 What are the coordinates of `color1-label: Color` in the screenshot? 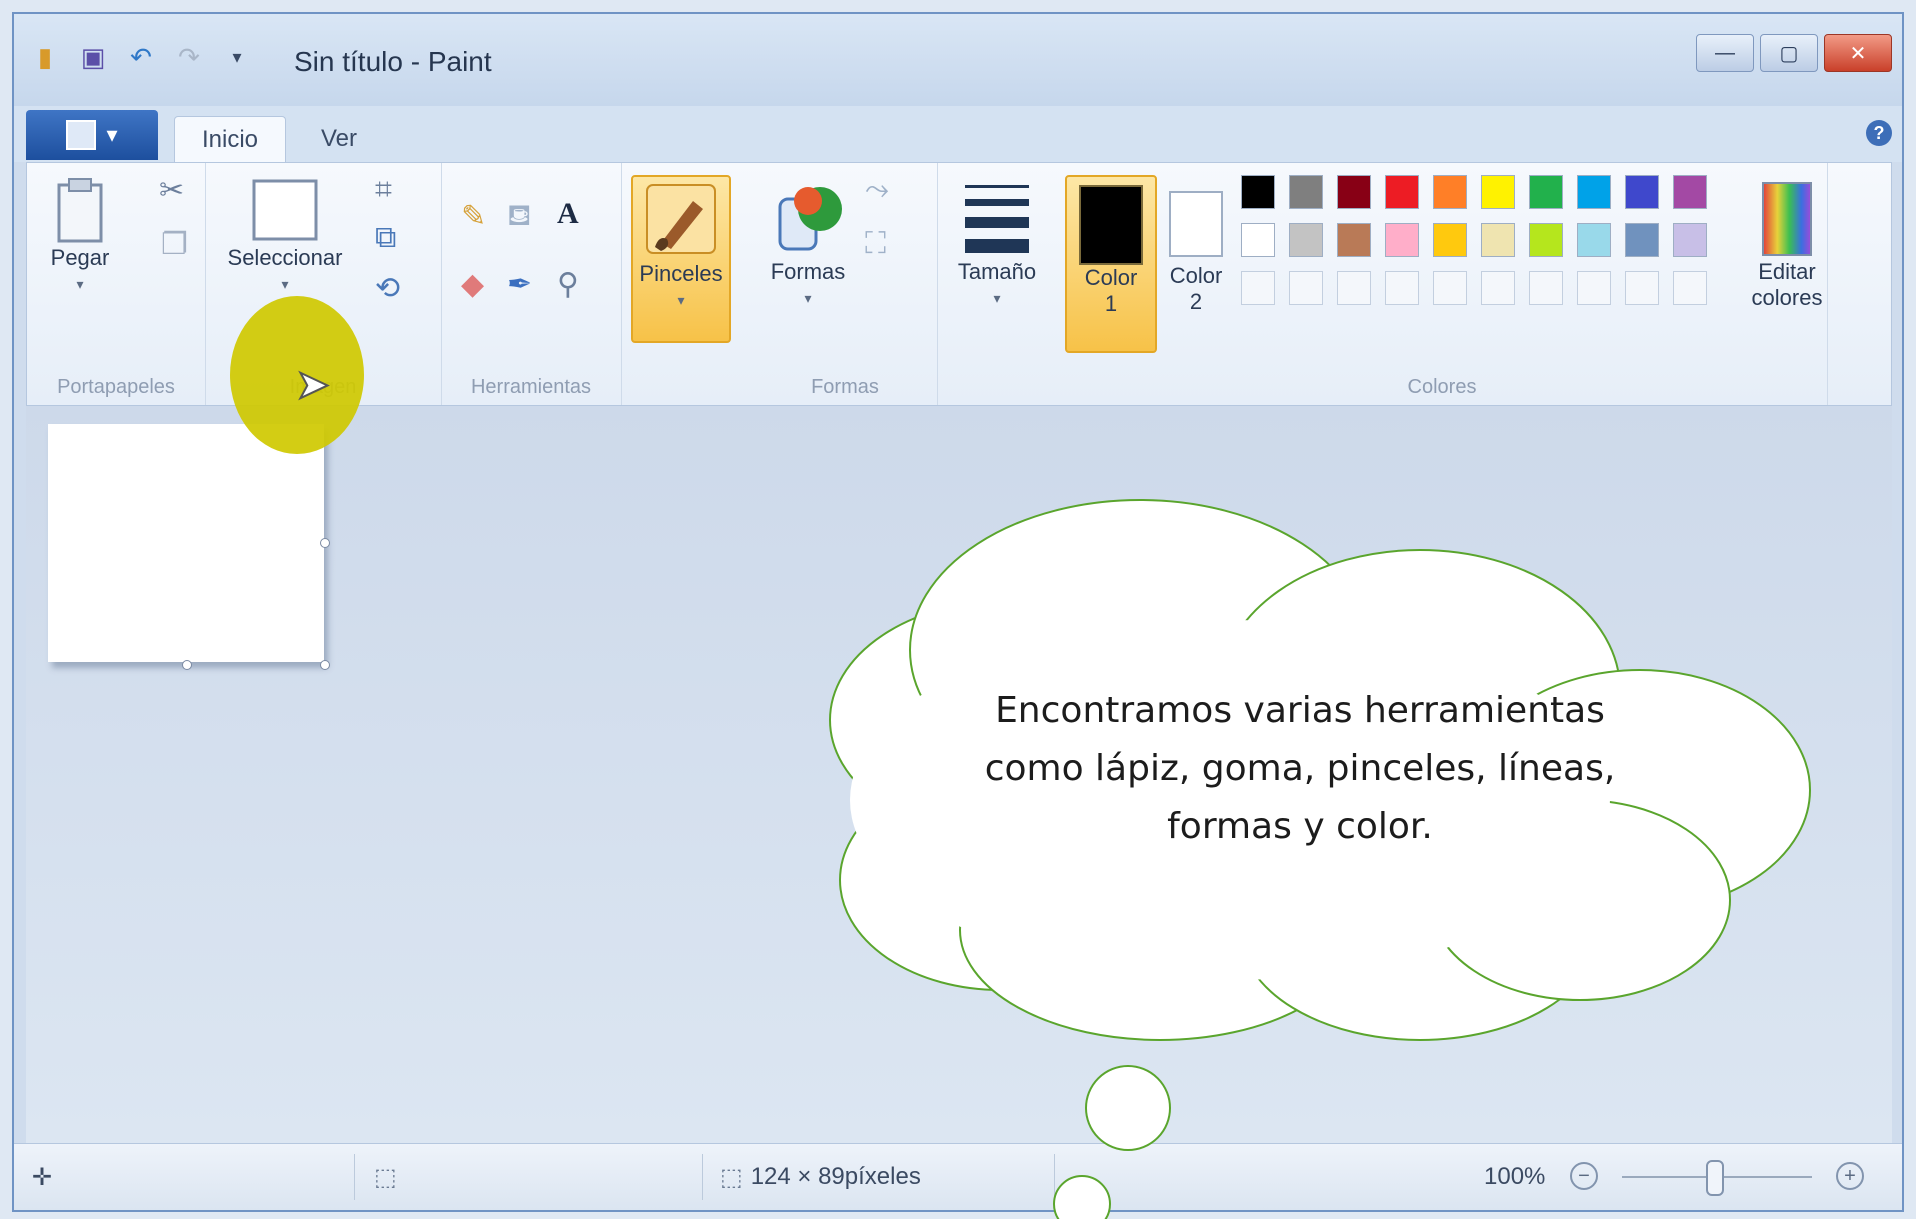 It's located at (1111, 277).